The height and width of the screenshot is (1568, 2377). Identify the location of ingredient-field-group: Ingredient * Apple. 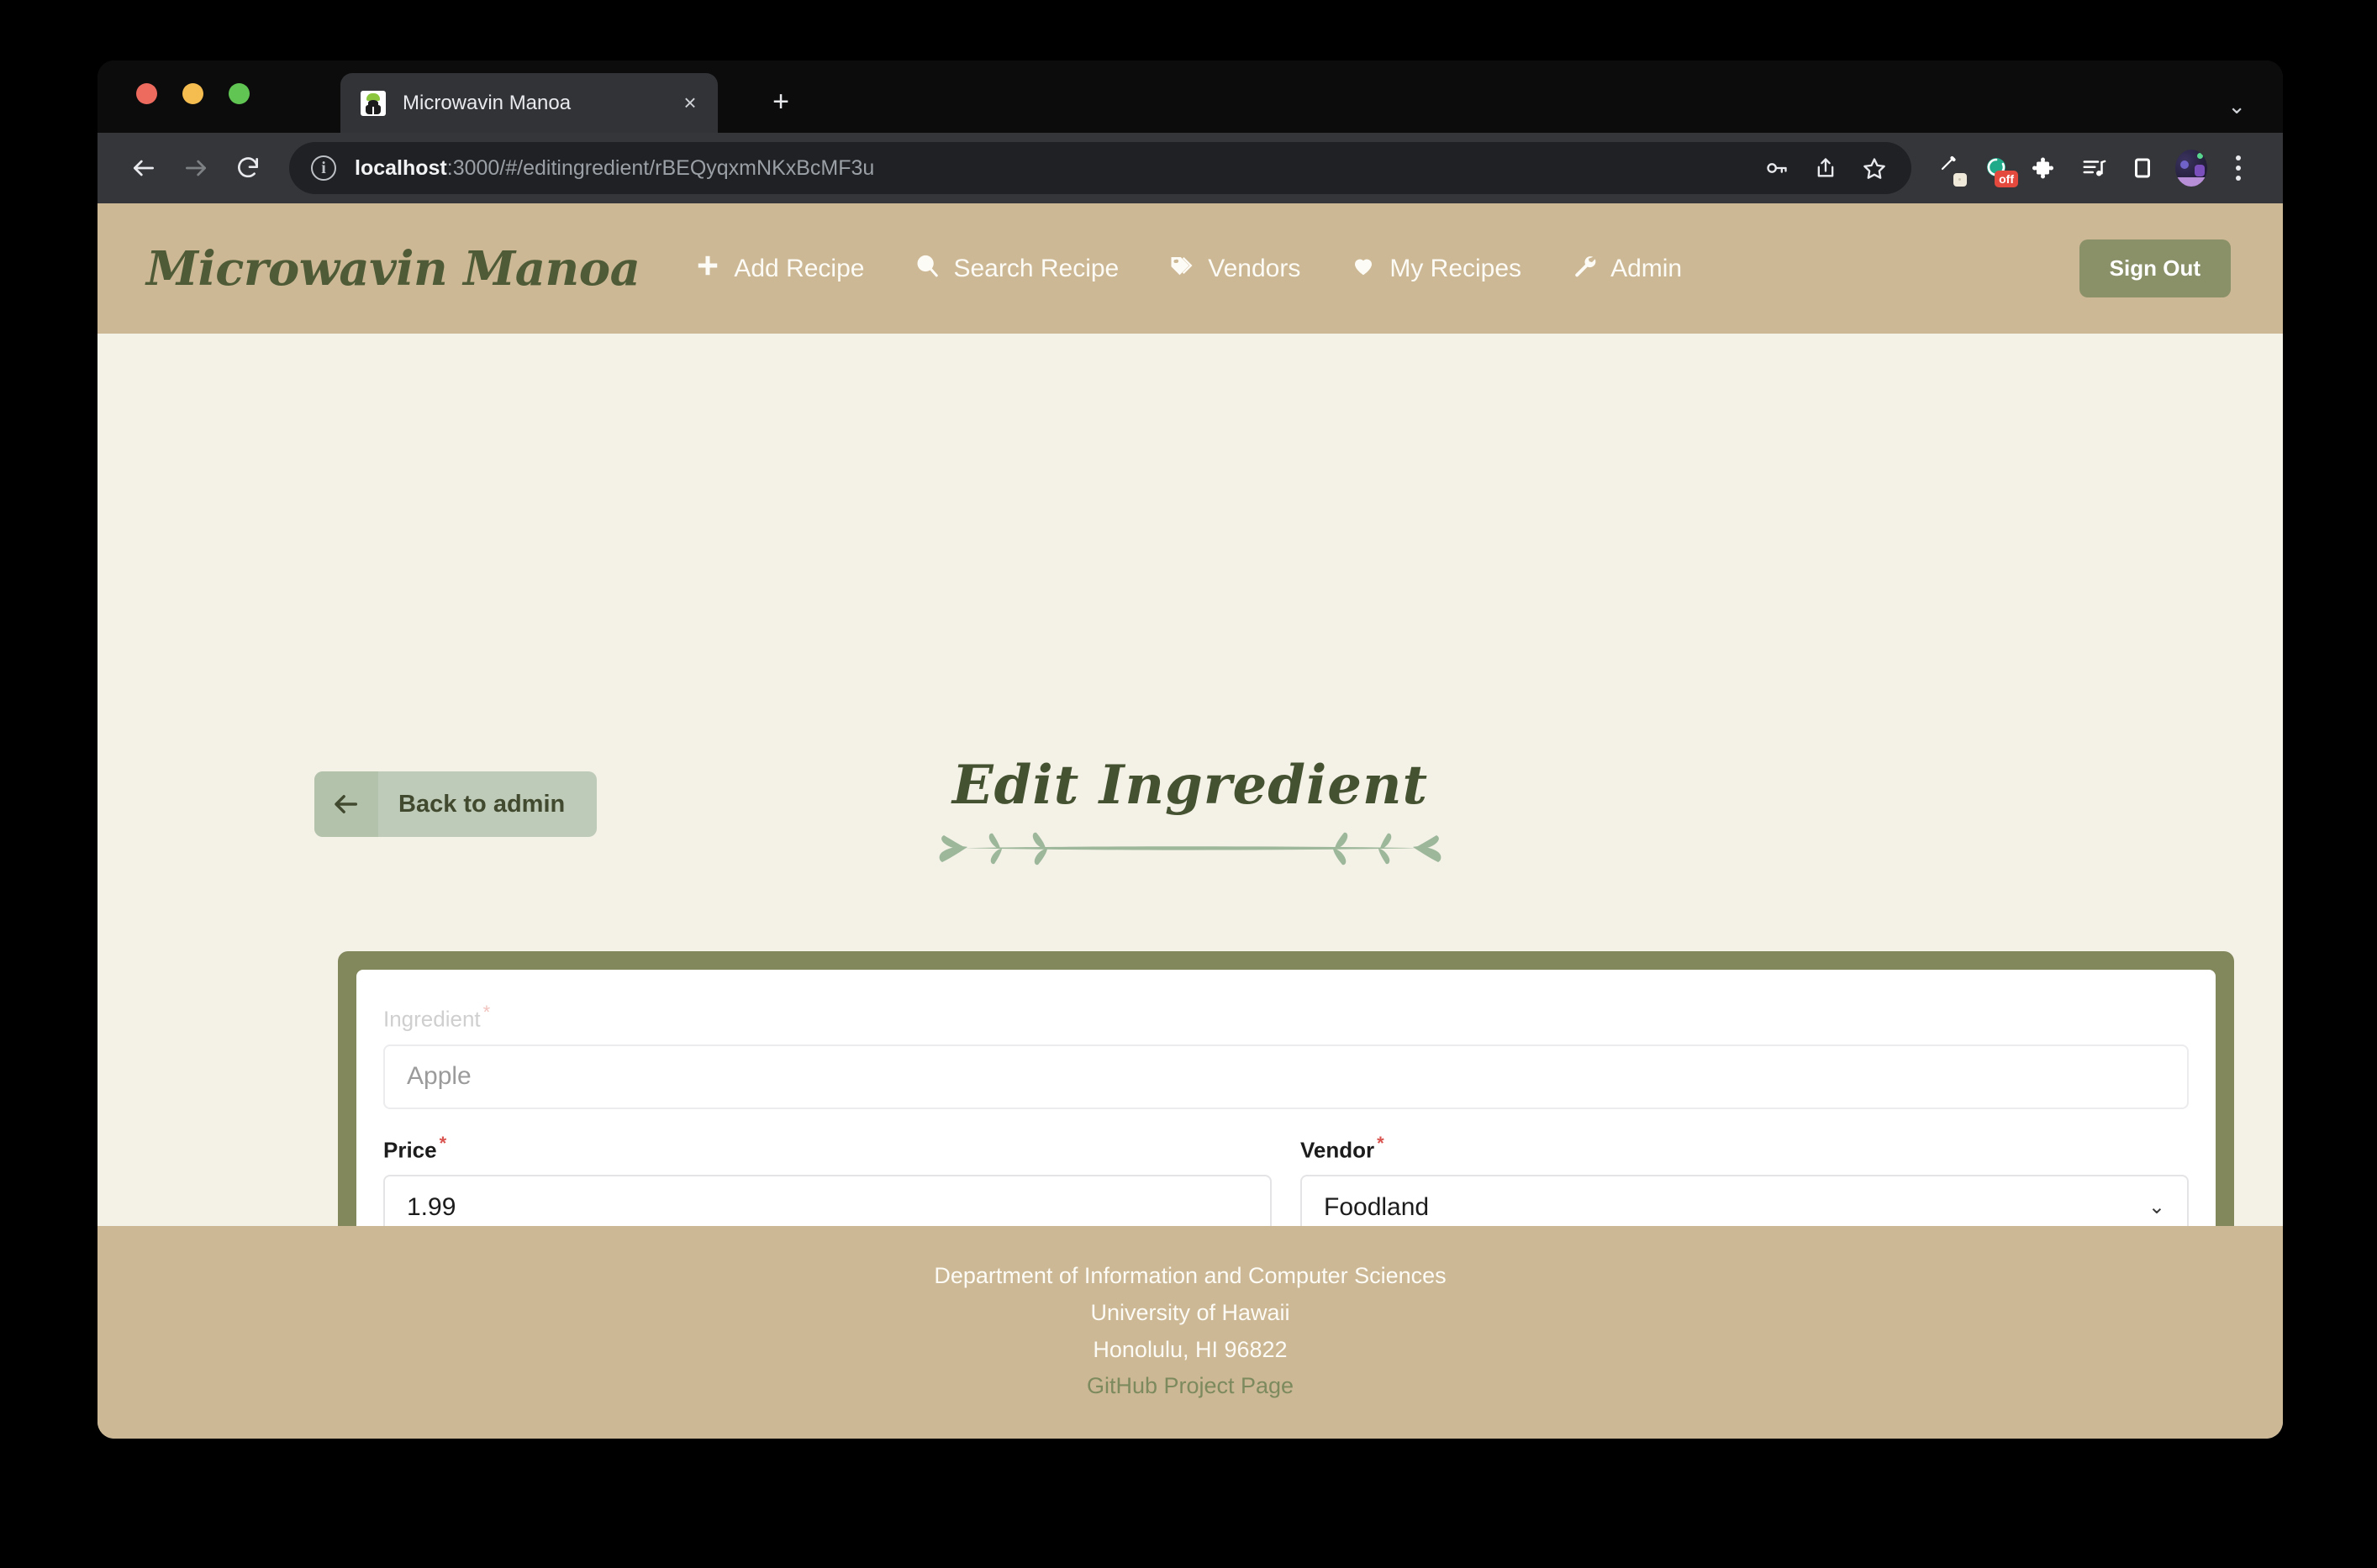
(1286, 1055).